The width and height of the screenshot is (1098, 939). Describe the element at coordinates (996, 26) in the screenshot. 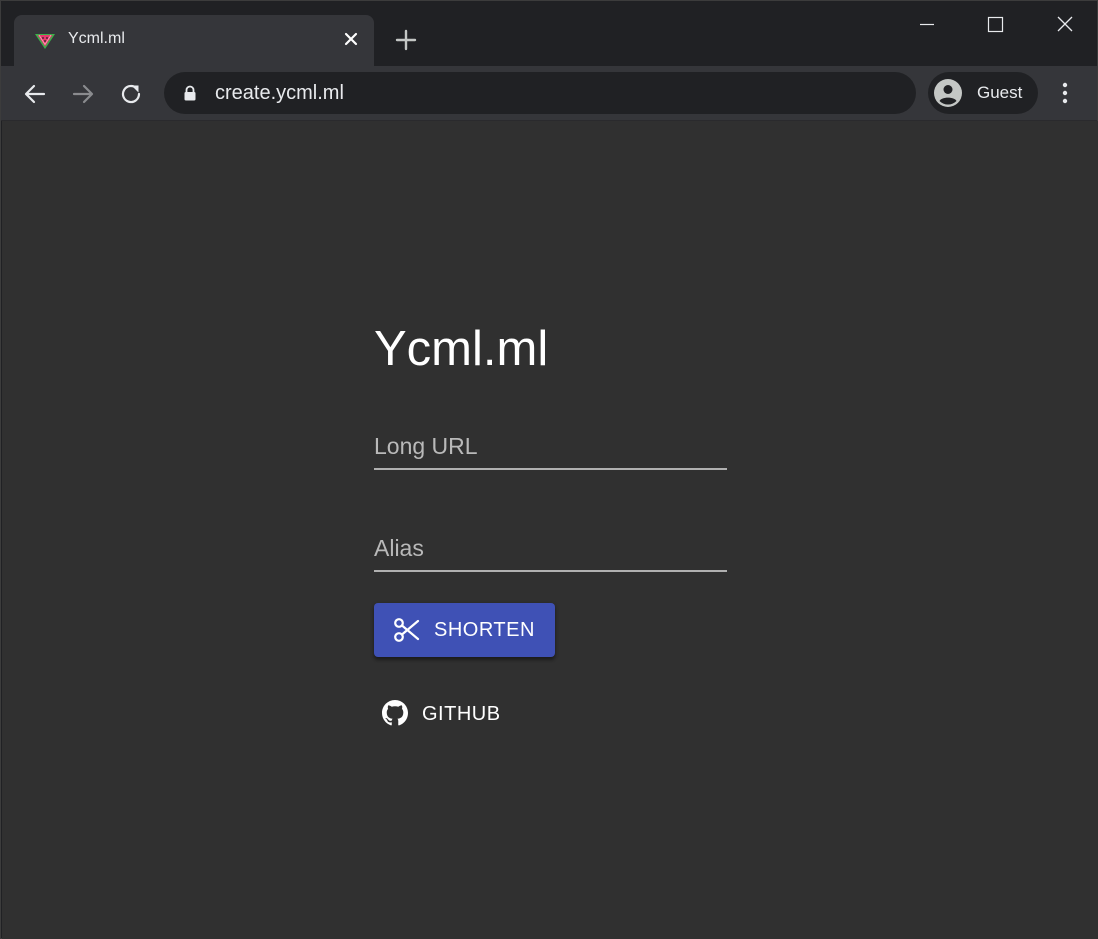

I see `maximize-icon` at that location.